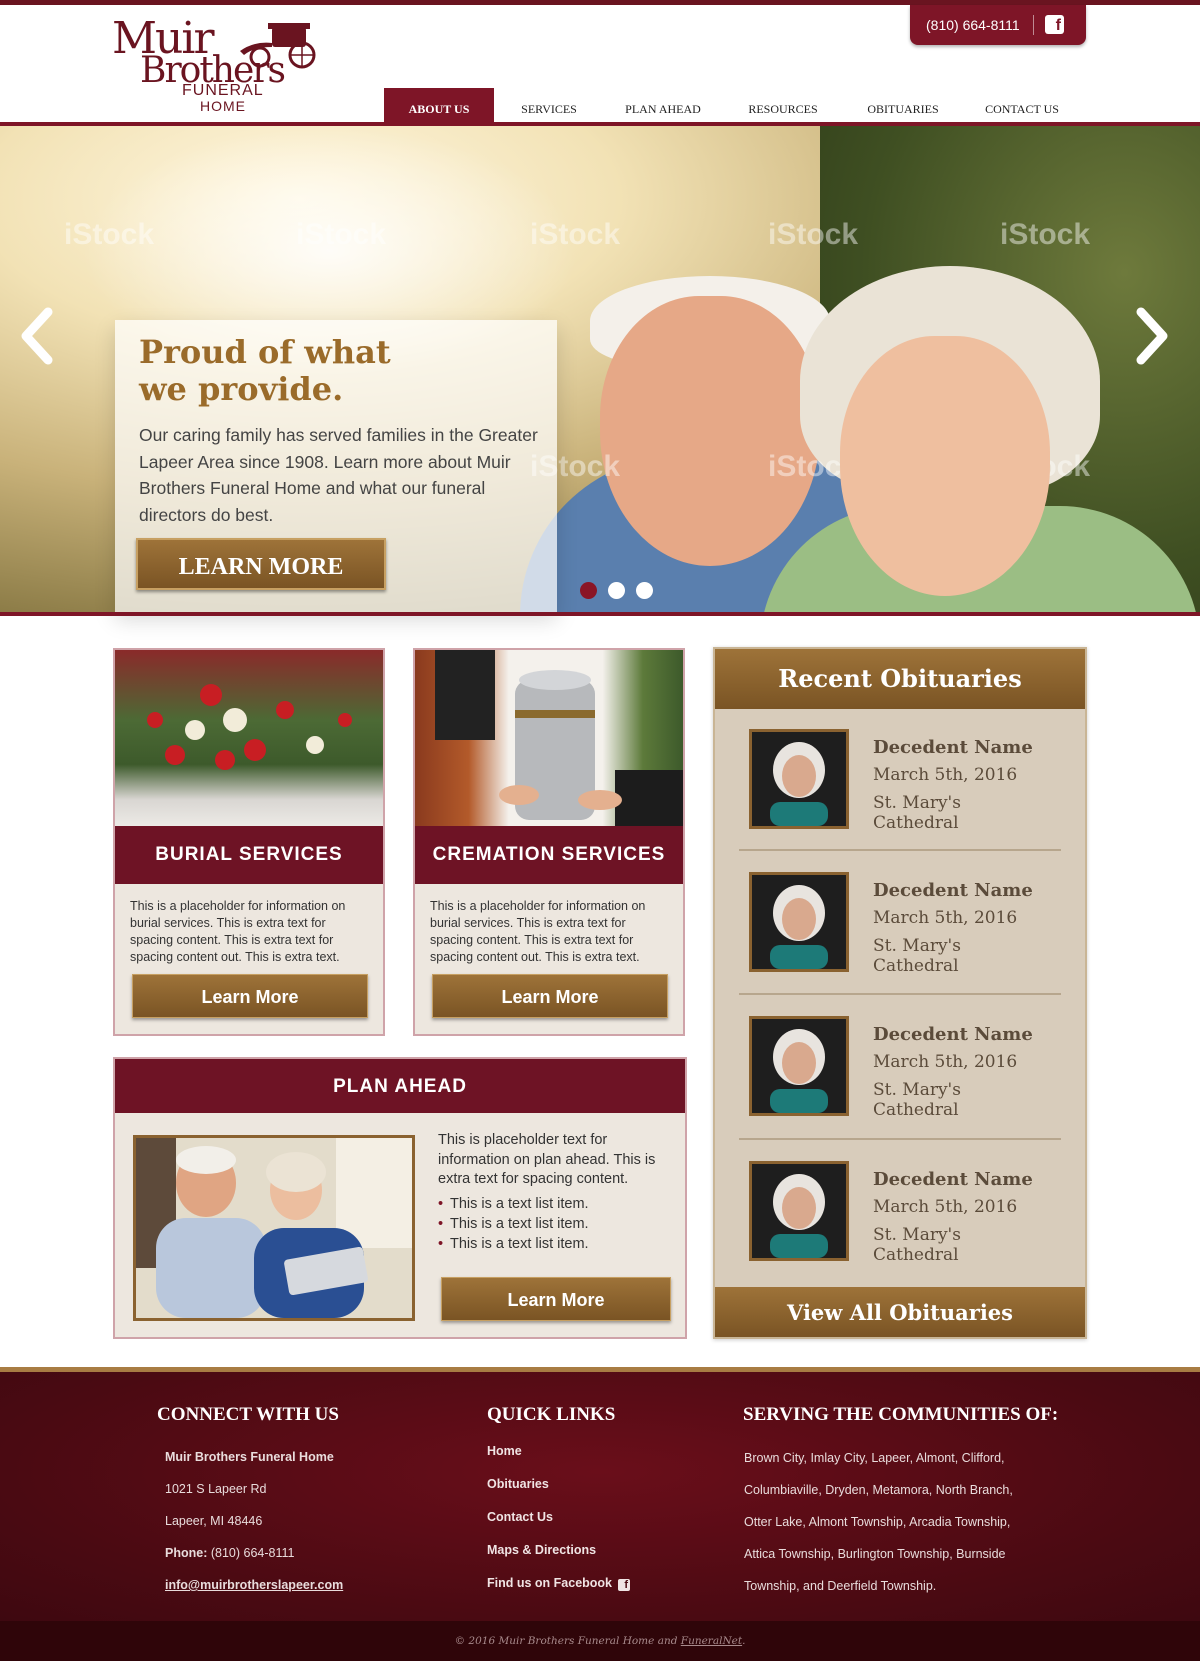 This screenshot has height=1661, width=1200. What do you see at coordinates (900, 679) in the screenshot?
I see `recent-obituaries-title: Recent Obituaries` at bounding box center [900, 679].